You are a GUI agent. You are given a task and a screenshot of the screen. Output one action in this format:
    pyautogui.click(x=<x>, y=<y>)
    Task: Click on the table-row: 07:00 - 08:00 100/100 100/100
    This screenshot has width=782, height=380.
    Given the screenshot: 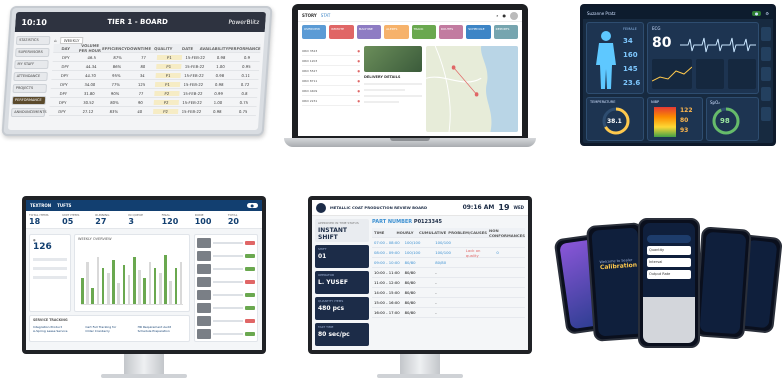 What is the action you would take?
    pyautogui.click(x=448, y=243)
    